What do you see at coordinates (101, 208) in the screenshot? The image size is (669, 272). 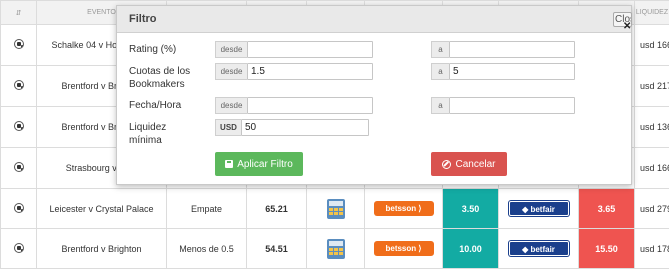 I see `event-name: Leicester v Crystal Palace` at bounding box center [101, 208].